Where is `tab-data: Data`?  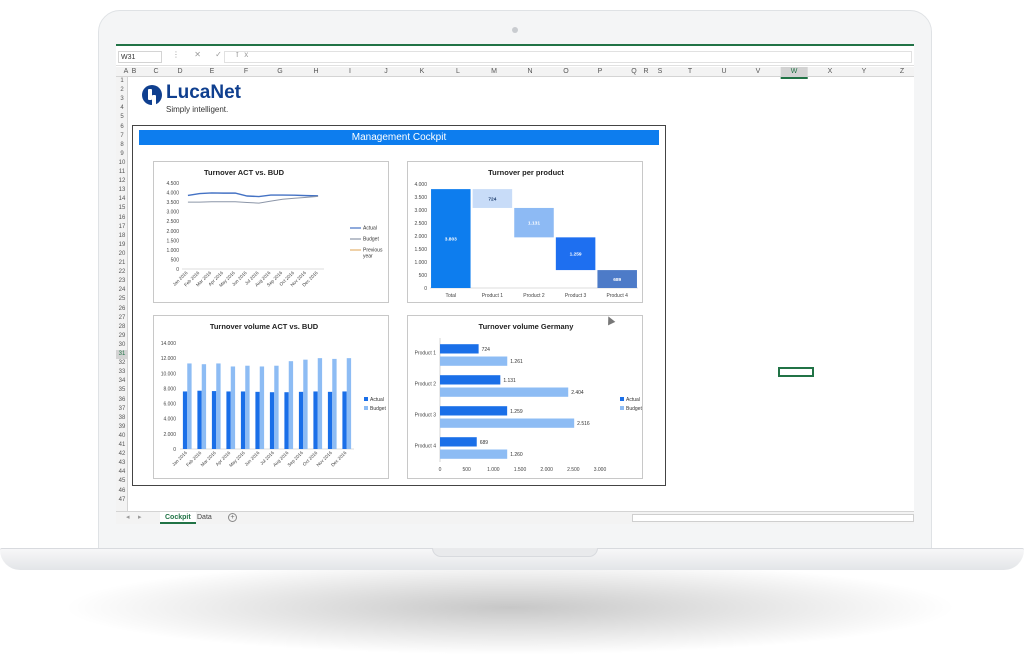
tab-data: Data is located at coordinates (204, 518).